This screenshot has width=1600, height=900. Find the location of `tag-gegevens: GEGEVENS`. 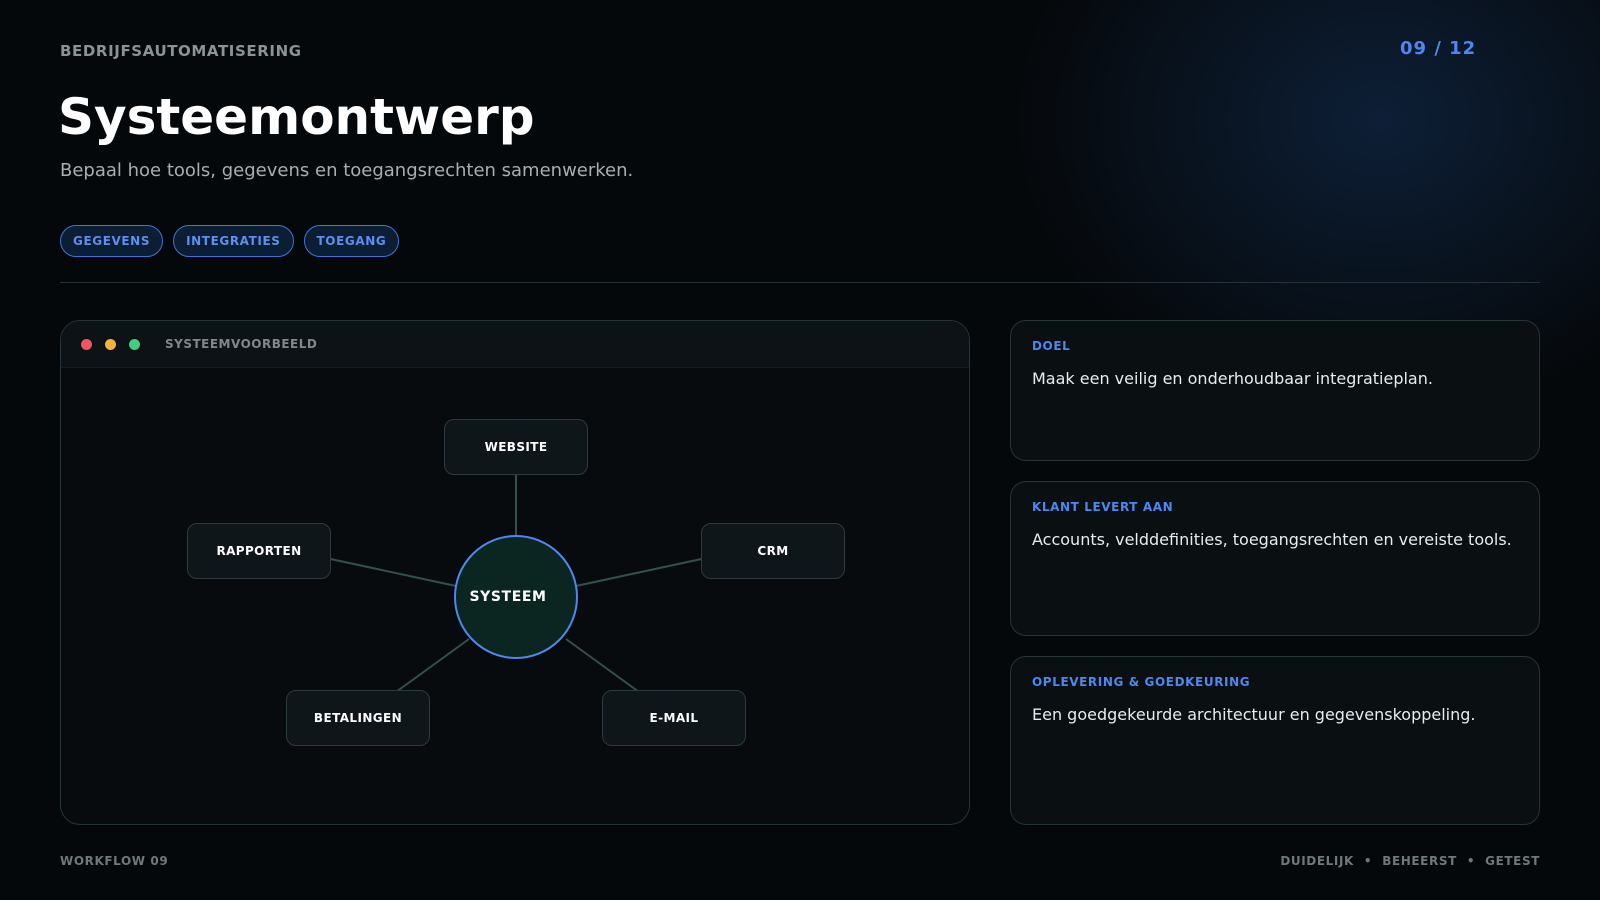

tag-gegevens: GEGEVENS is located at coordinates (112, 241).